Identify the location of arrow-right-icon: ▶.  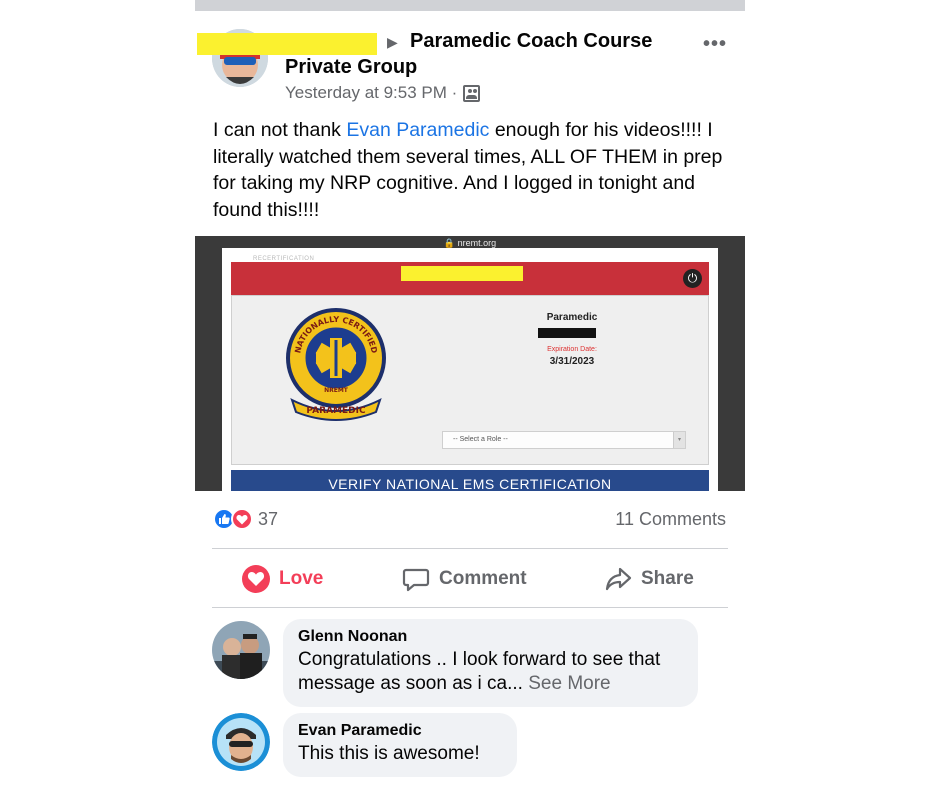
(392, 42).